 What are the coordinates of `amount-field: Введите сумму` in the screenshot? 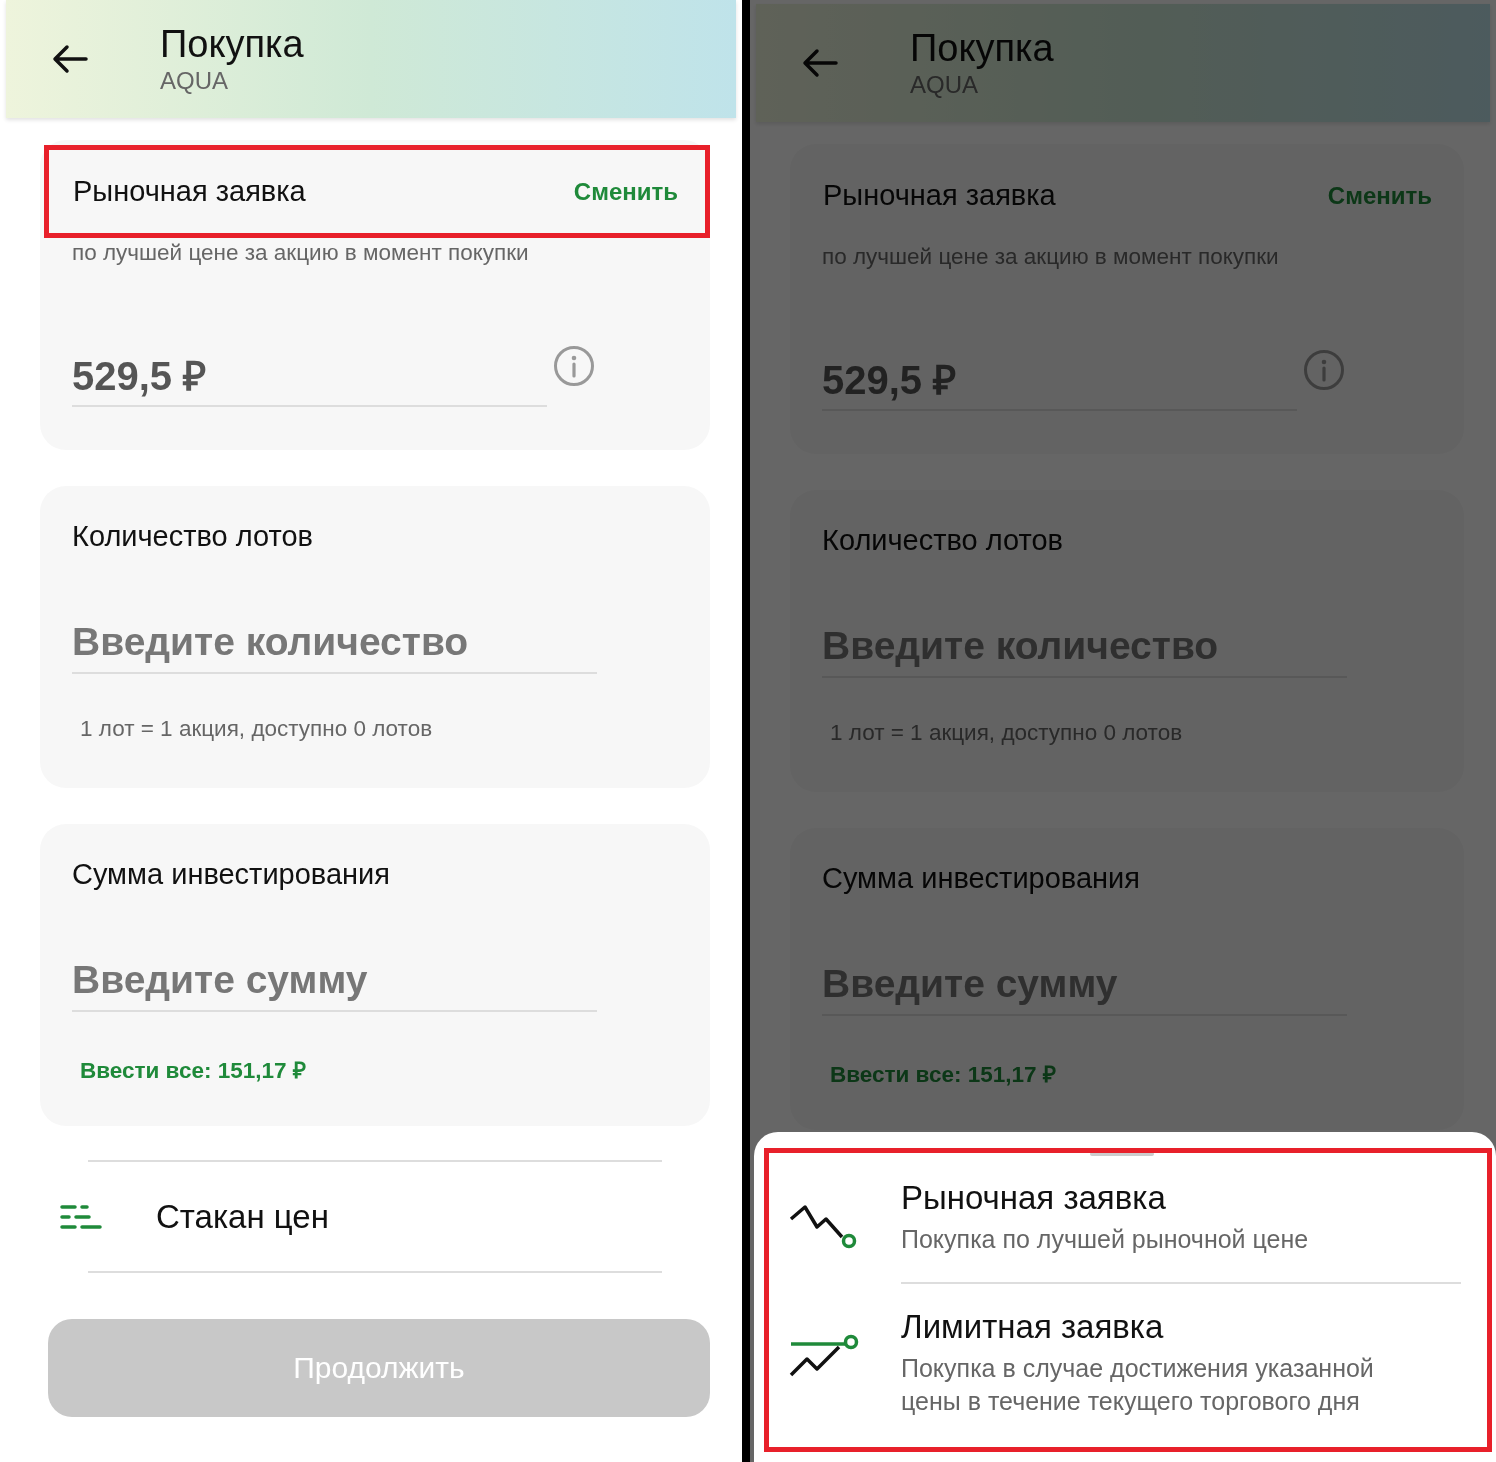 It's located at (334, 983).